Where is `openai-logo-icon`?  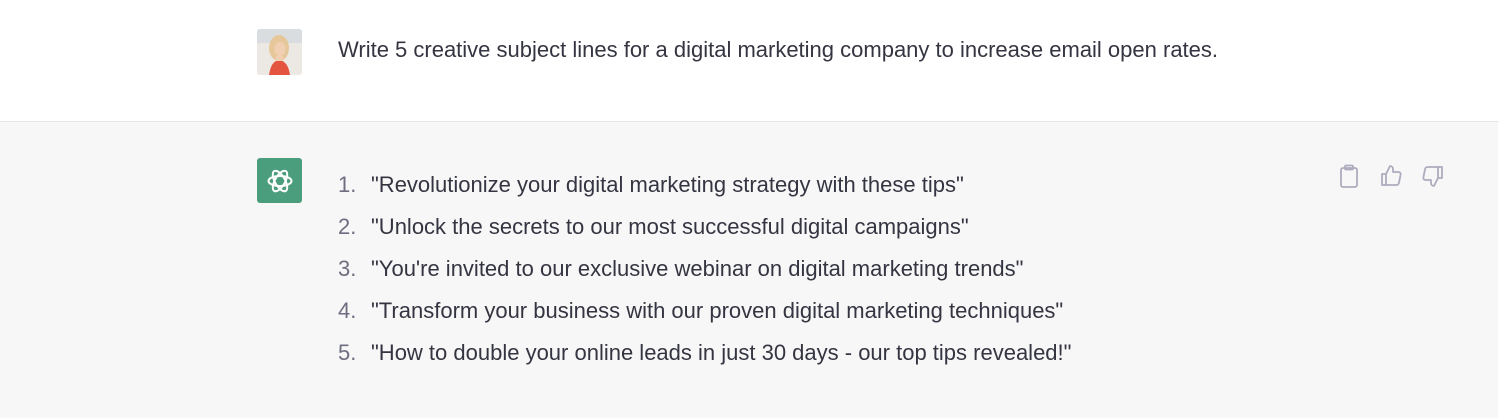
openai-logo-icon is located at coordinates (279, 180).